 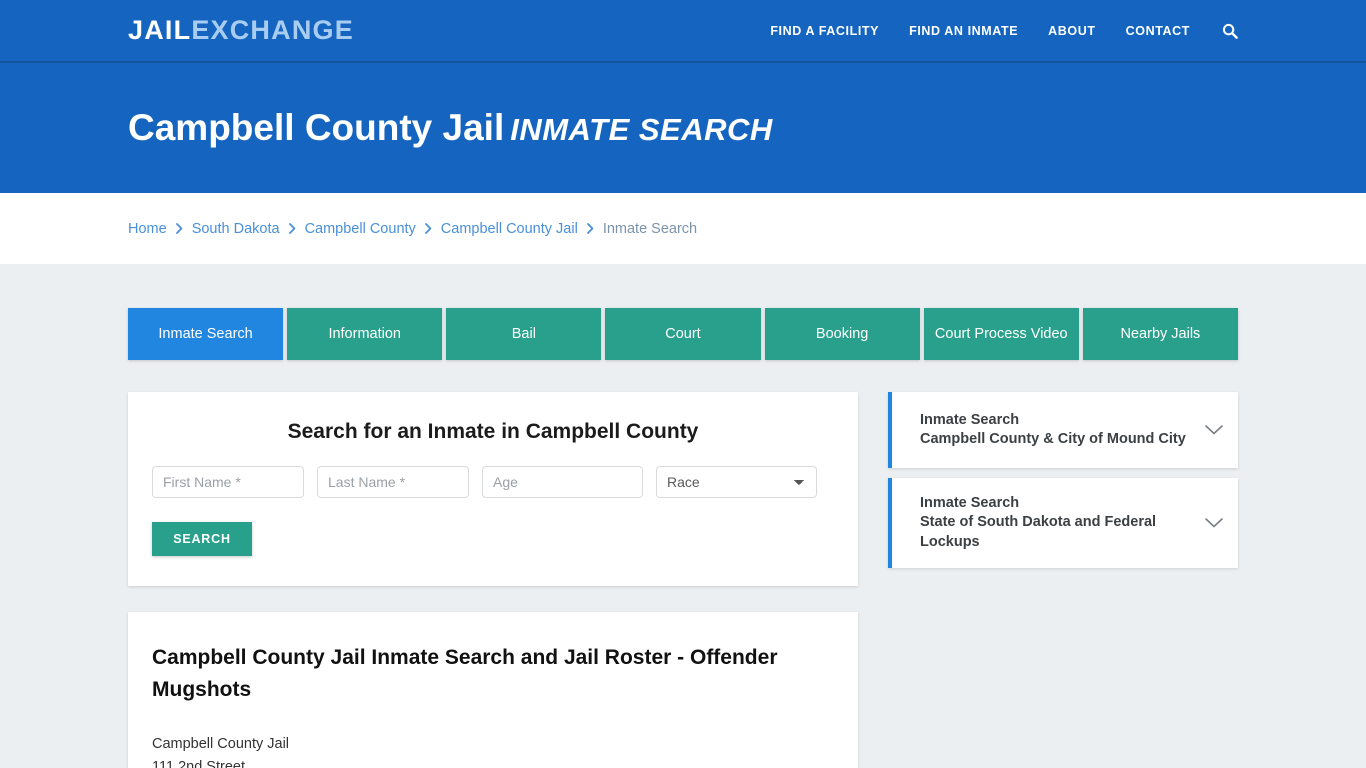 I want to click on age-input, so click(x=562, y=482).